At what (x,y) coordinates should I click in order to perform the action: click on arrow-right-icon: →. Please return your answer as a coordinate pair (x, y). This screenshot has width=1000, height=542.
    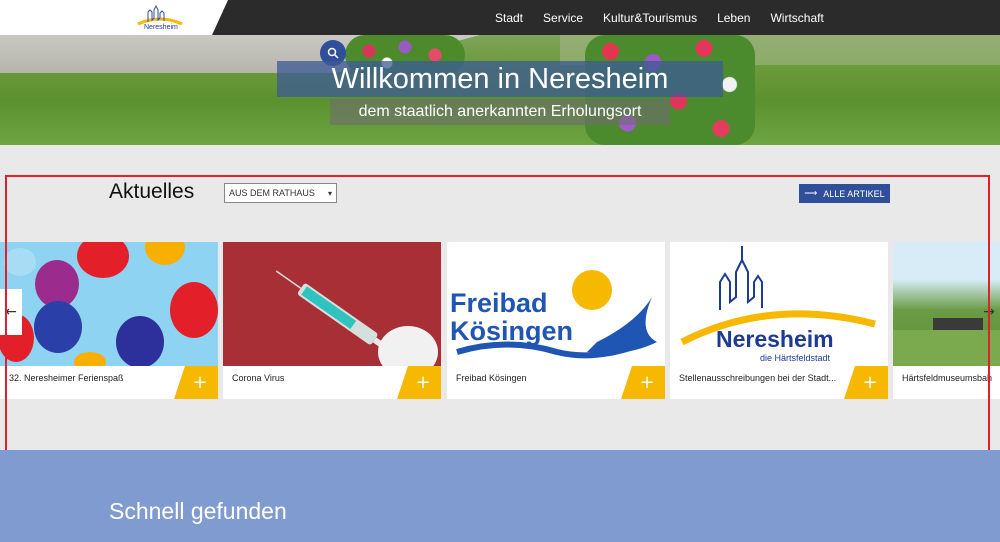
    Looking at the image, I should click on (989, 312).